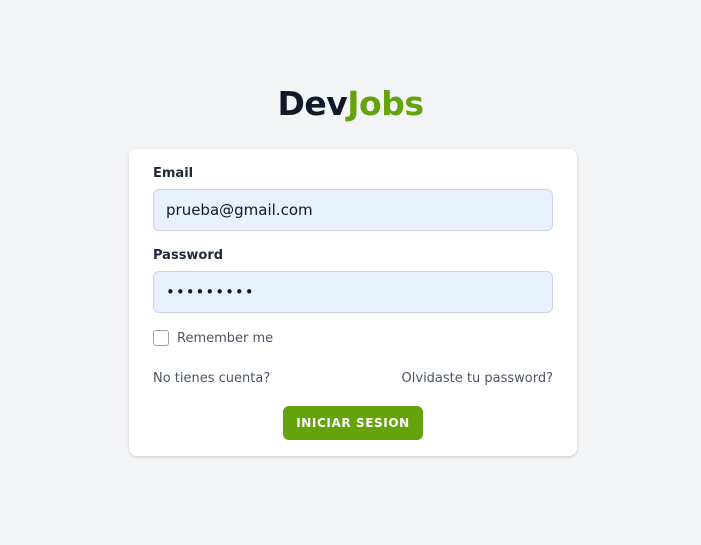  What do you see at coordinates (173, 173) in the screenshot?
I see `email-label: Email` at bounding box center [173, 173].